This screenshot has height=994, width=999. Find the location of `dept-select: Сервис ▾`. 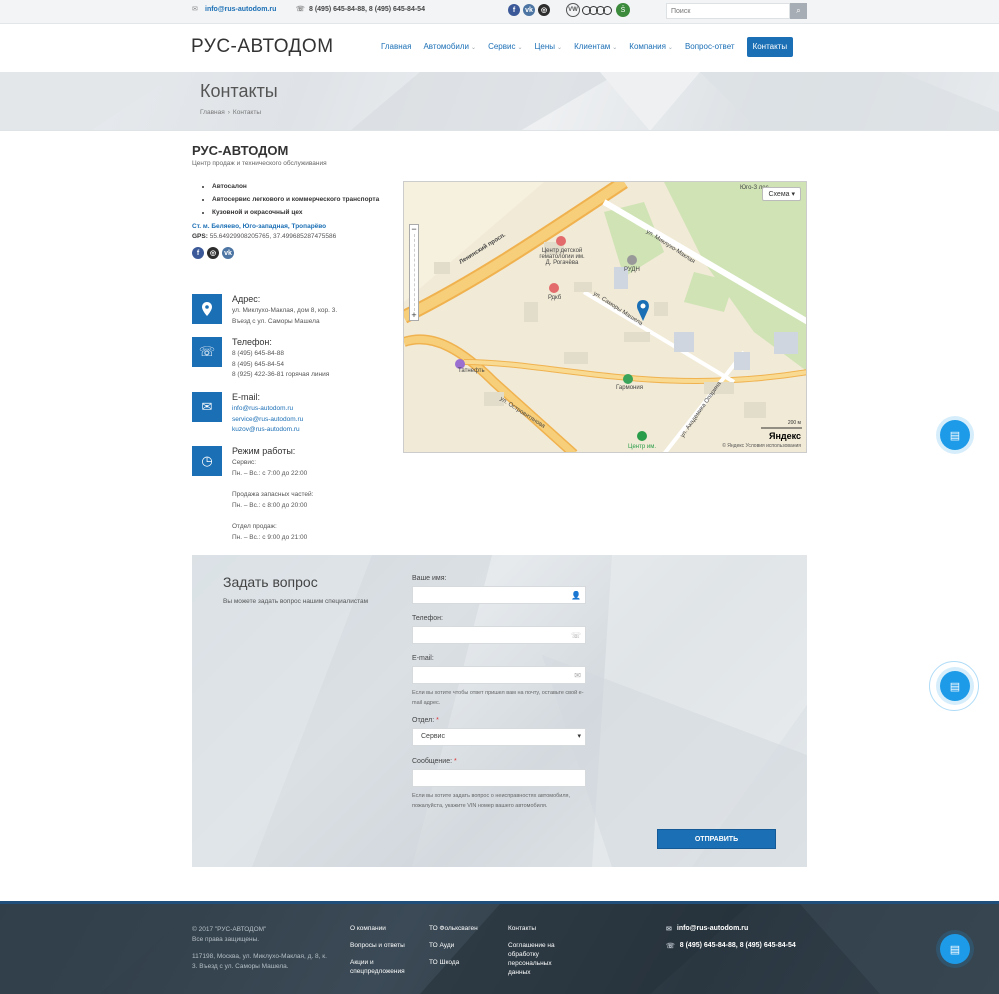

dept-select: Сервис ▾ is located at coordinates (499, 737).